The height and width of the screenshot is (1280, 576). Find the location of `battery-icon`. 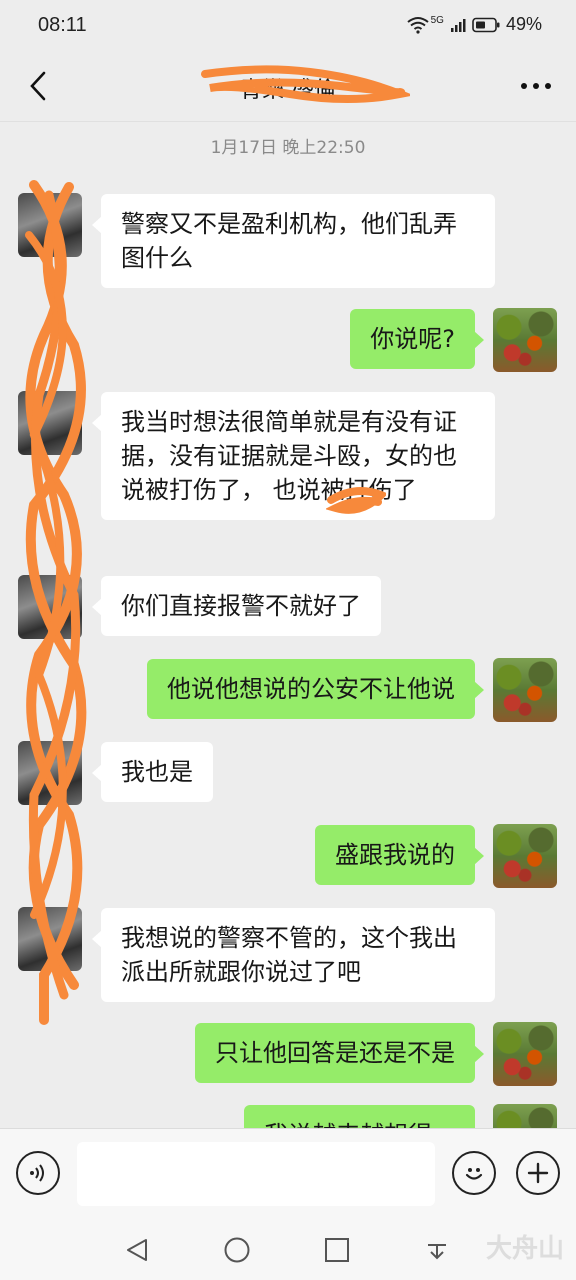

battery-icon is located at coordinates (486, 24).